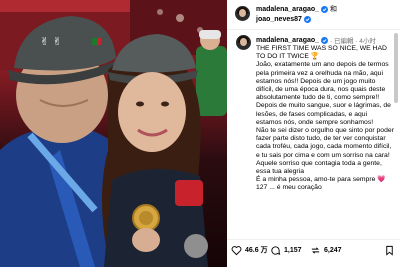 This screenshot has width=400, height=267. What do you see at coordinates (353, 41) in the screenshot?
I see `post-meta-edited-time: · 已編輯 · 4小时` at bounding box center [353, 41].